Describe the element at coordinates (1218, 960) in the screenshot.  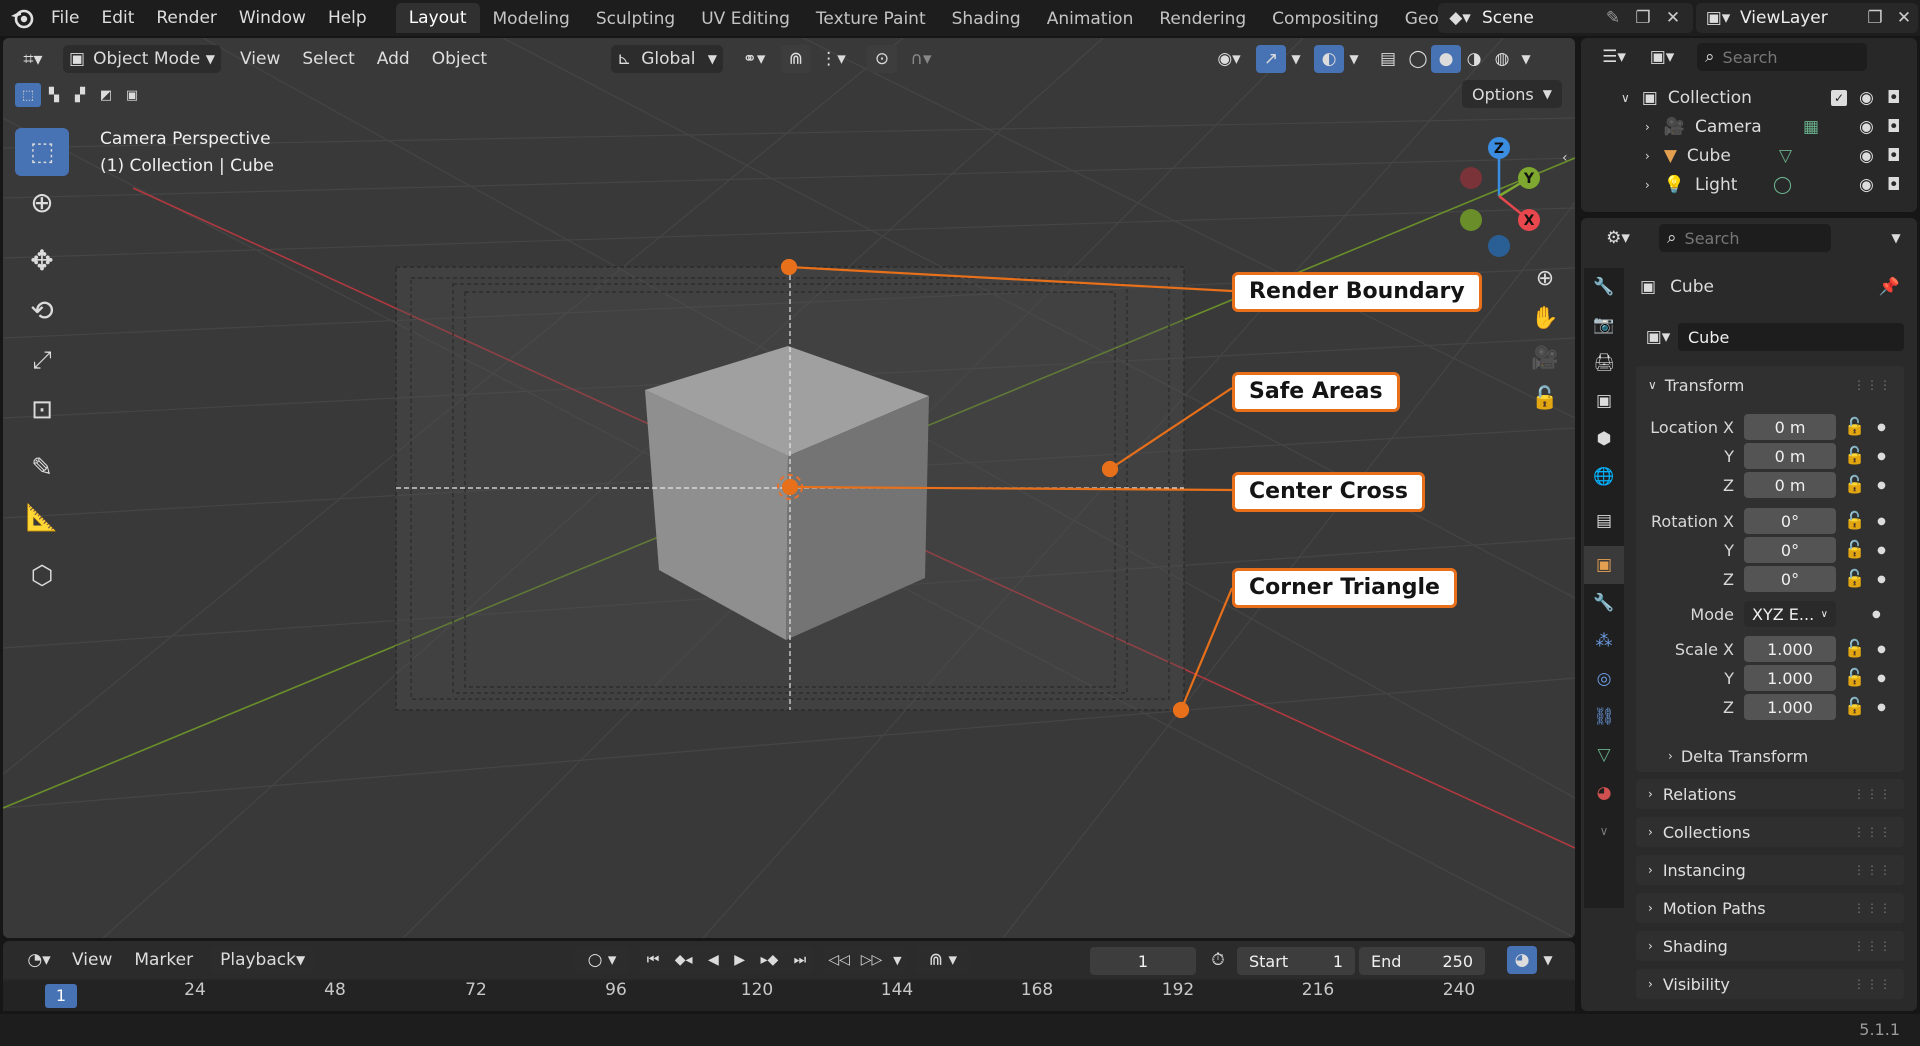
I see `stopwatch-icon: ⏱` at that location.